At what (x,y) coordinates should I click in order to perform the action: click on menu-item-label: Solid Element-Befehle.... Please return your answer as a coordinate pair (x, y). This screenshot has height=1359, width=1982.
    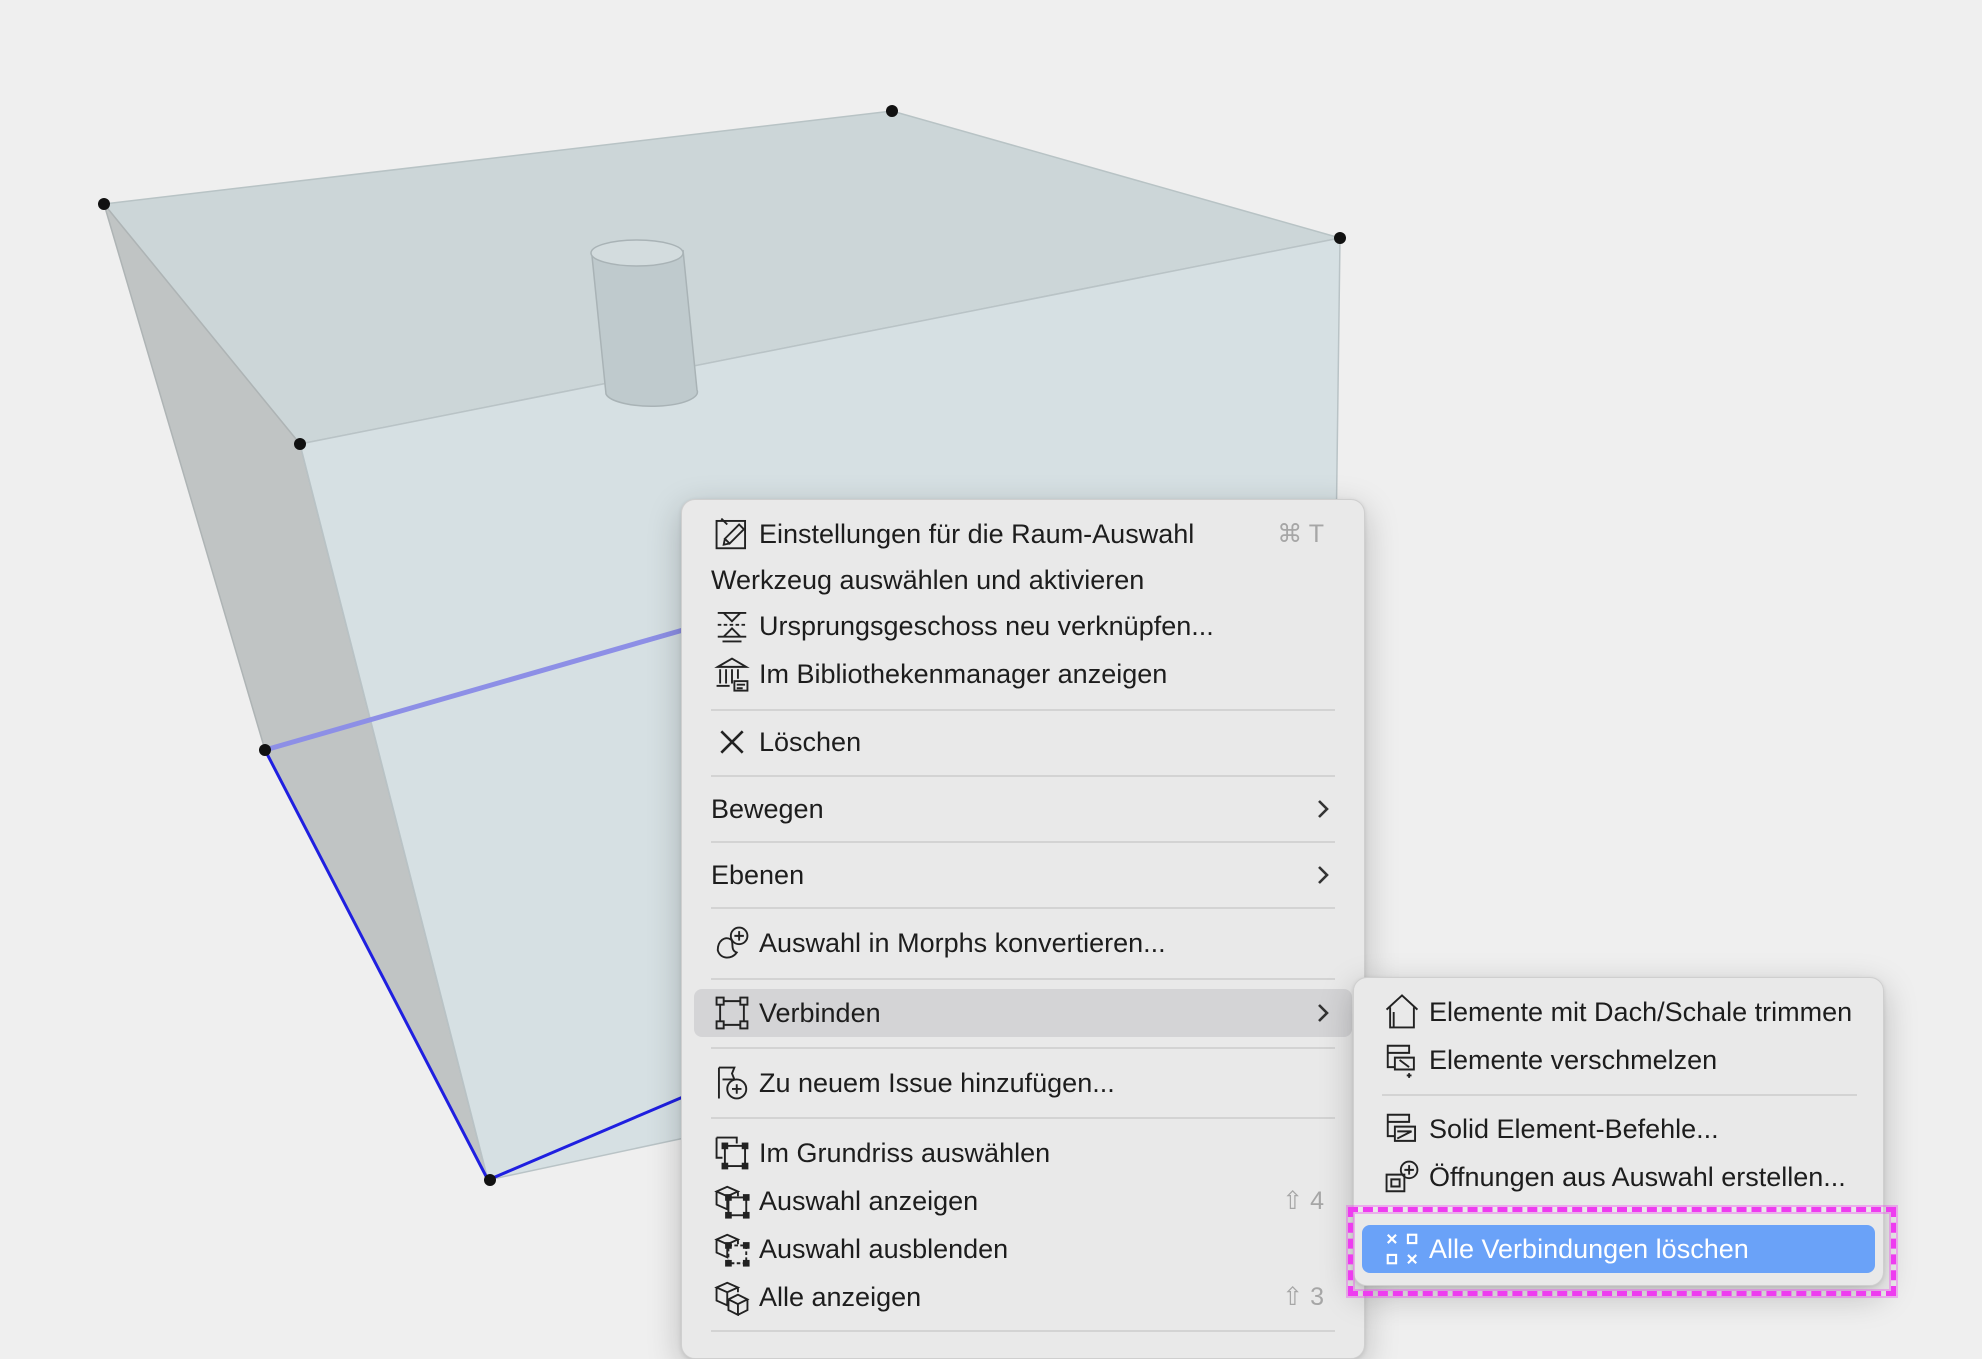
    Looking at the image, I should click on (1574, 1128).